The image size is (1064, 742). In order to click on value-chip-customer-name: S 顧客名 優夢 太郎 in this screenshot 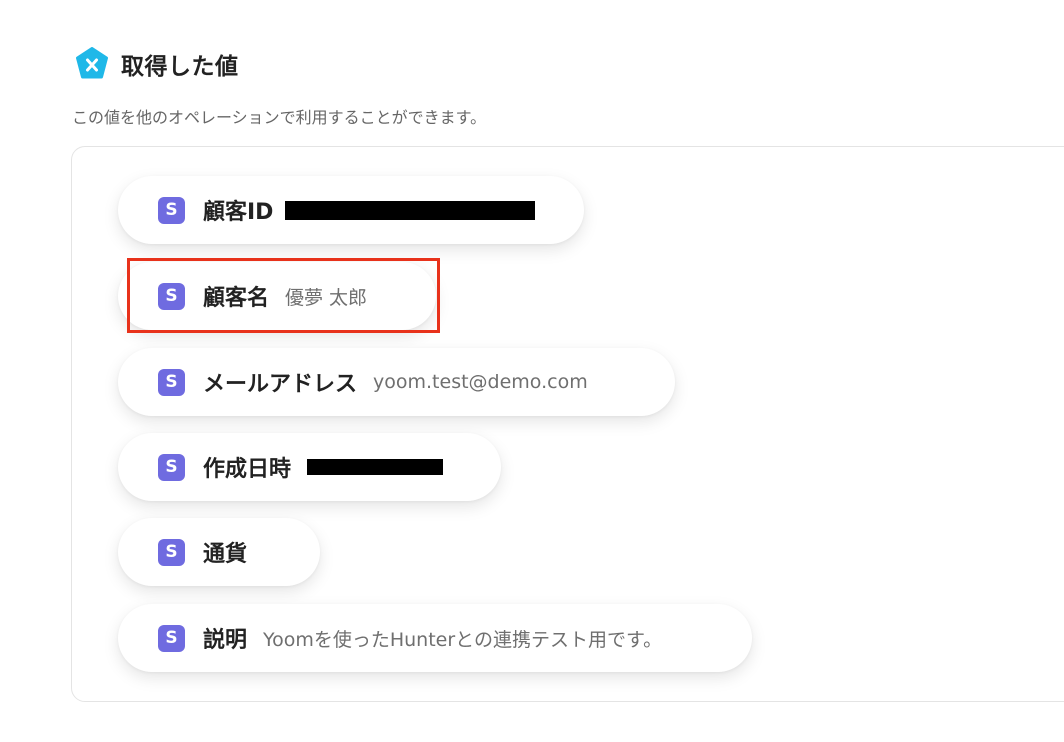, I will do `click(277, 296)`.